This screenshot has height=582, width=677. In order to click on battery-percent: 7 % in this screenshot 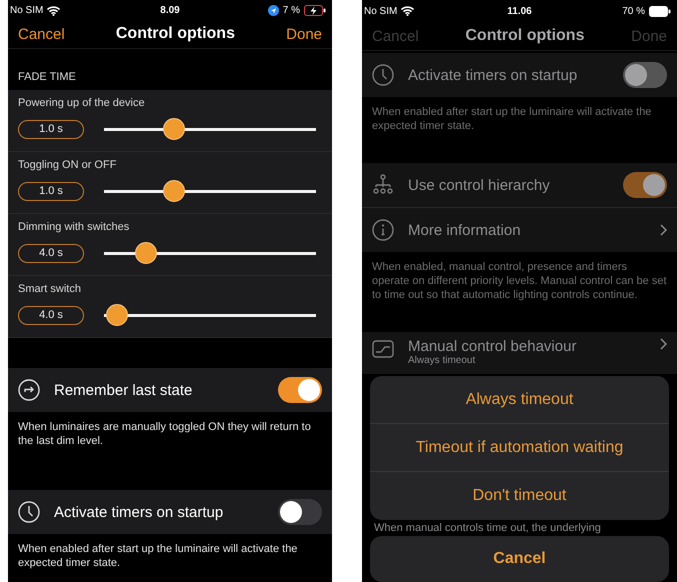, I will do `click(291, 10)`.